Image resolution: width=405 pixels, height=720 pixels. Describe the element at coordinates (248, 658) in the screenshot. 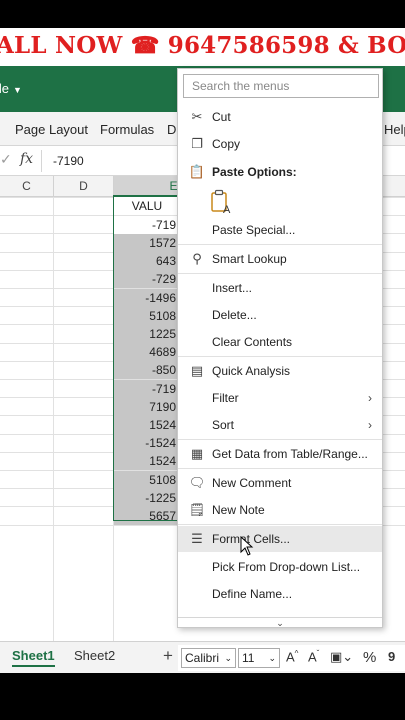

I see `font-size-value: 11` at that location.